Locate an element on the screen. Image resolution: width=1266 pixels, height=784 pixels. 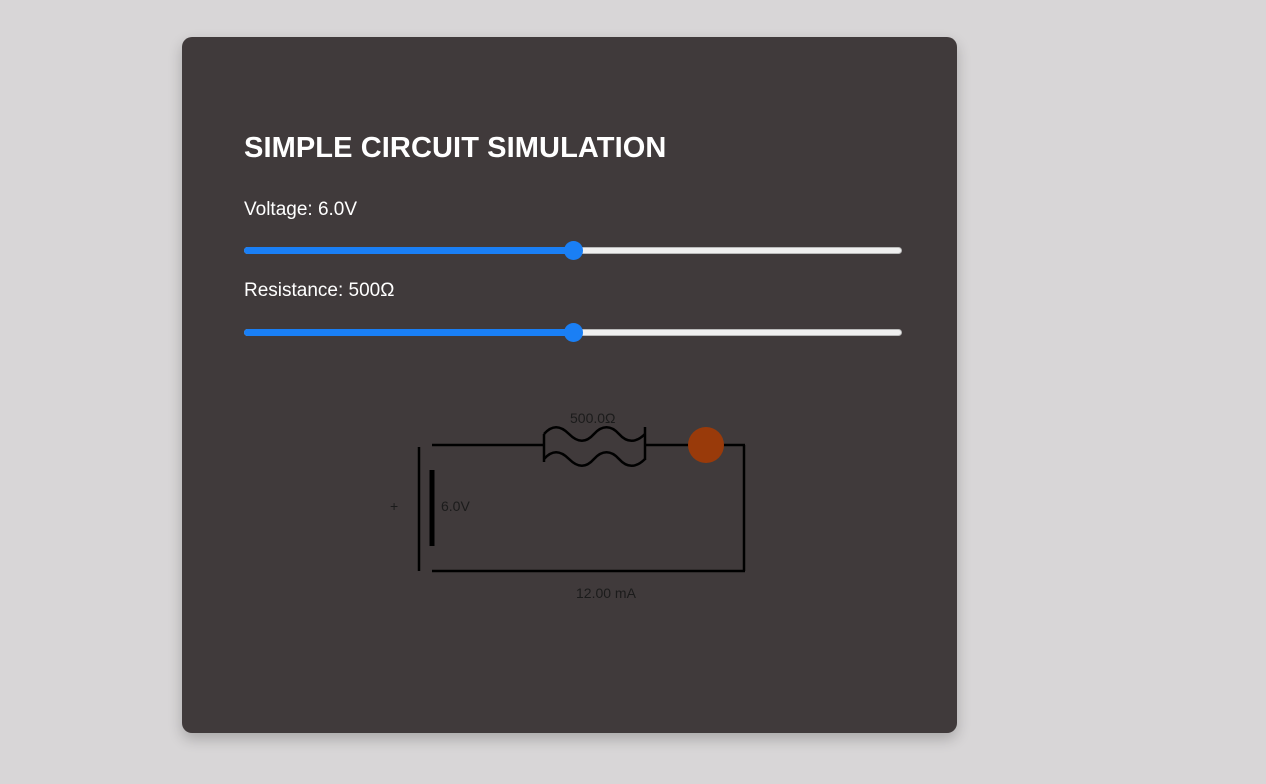
battery-plus-sign: + is located at coordinates (394, 506).